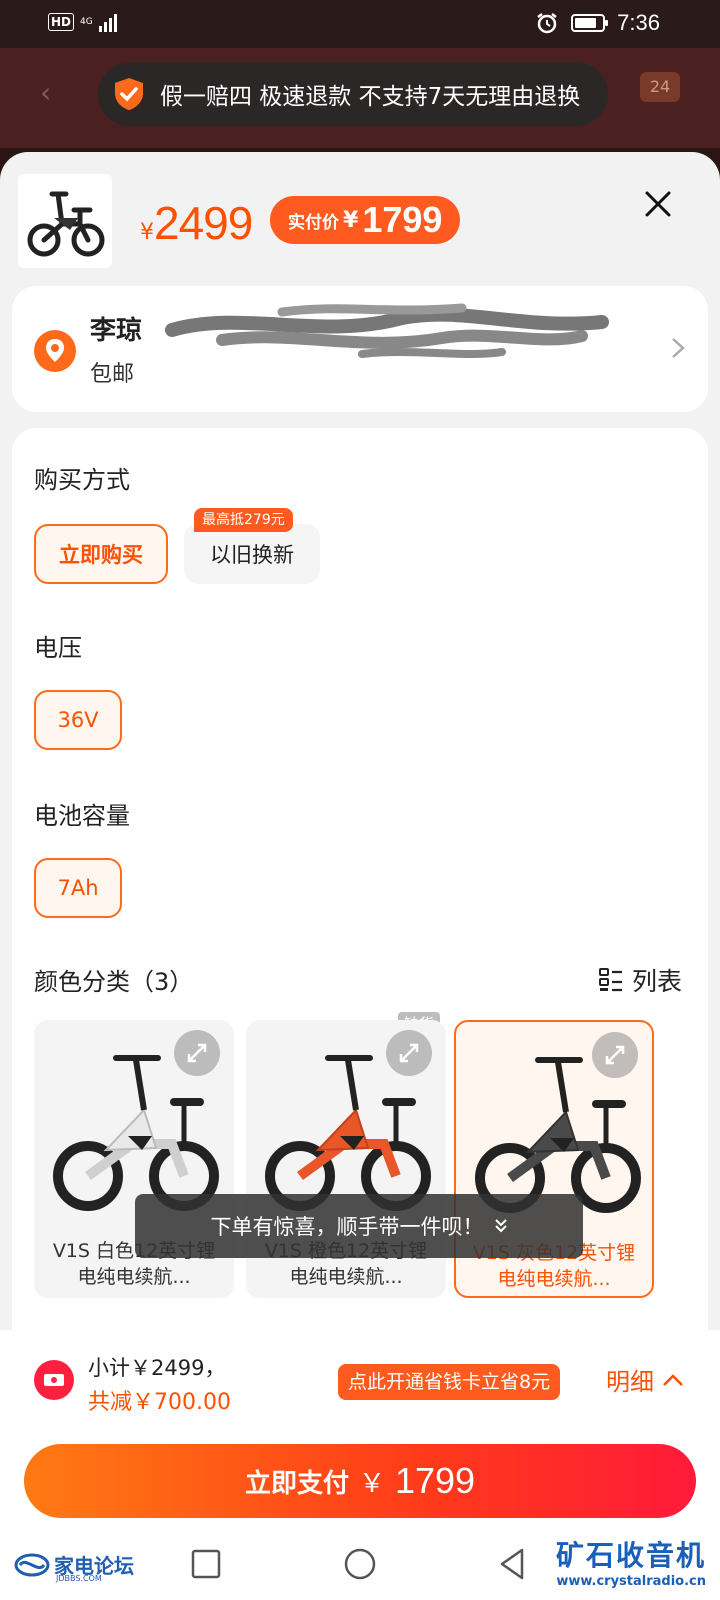 The width and height of the screenshot is (720, 1600). Describe the element at coordinates (55, 351) in the screenshot. I see `location-pin-icon` at that location.